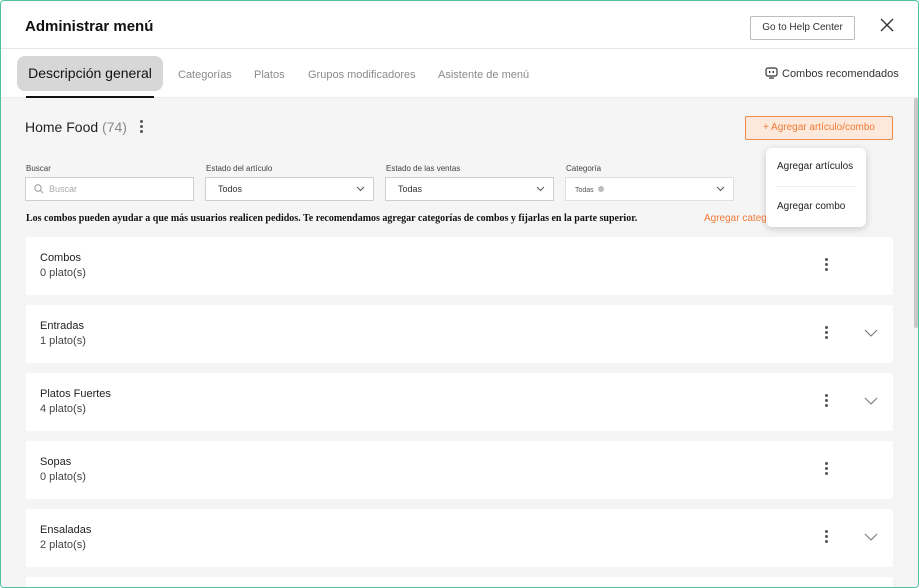  I want to click on store-name: Home Food, so click(62, 127).